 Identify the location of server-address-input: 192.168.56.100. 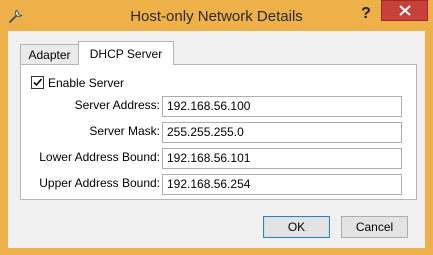
(282, 106).